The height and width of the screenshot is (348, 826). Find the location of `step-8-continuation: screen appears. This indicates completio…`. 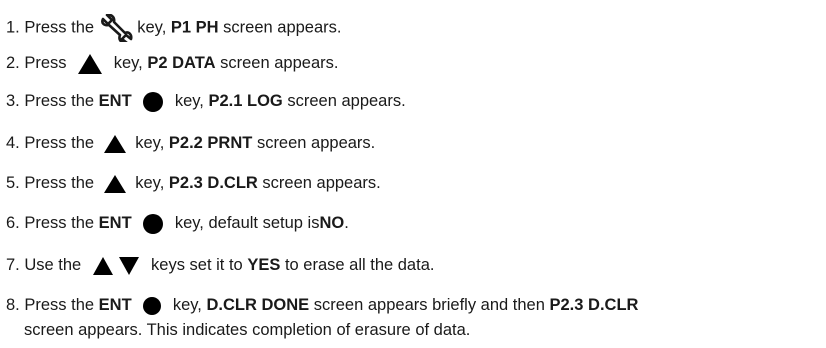

step-8-continuation: screen appears. This indicates completio… is located at coordinates (423, 330).